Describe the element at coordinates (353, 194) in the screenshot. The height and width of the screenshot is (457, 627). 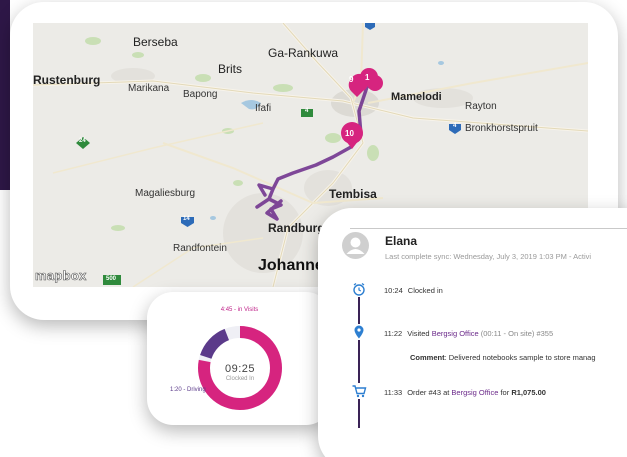
I see `place-tembisa: Tembisa` at that location.